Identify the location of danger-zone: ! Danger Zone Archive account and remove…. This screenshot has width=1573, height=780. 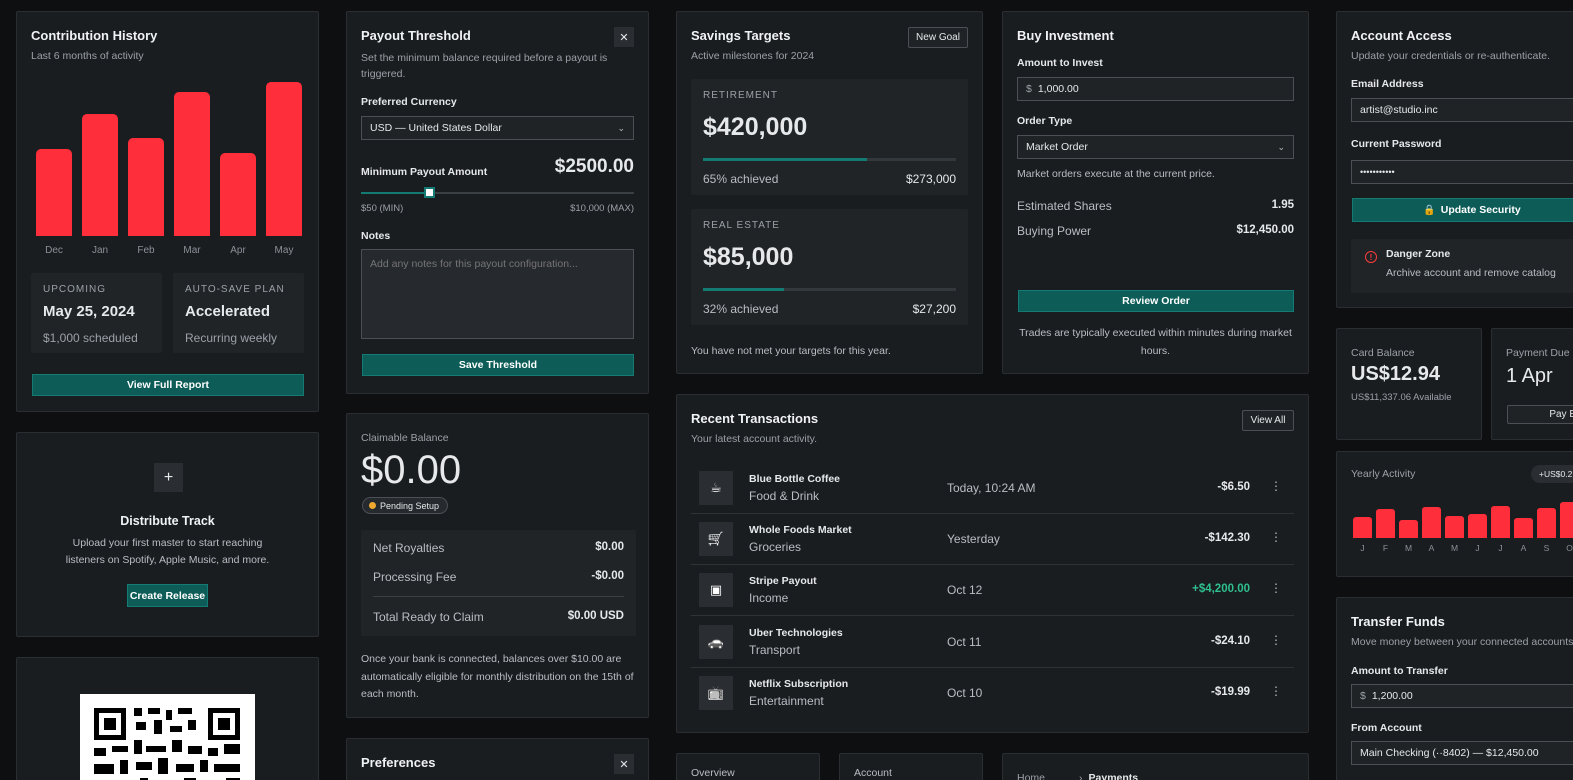
(1462, 266).